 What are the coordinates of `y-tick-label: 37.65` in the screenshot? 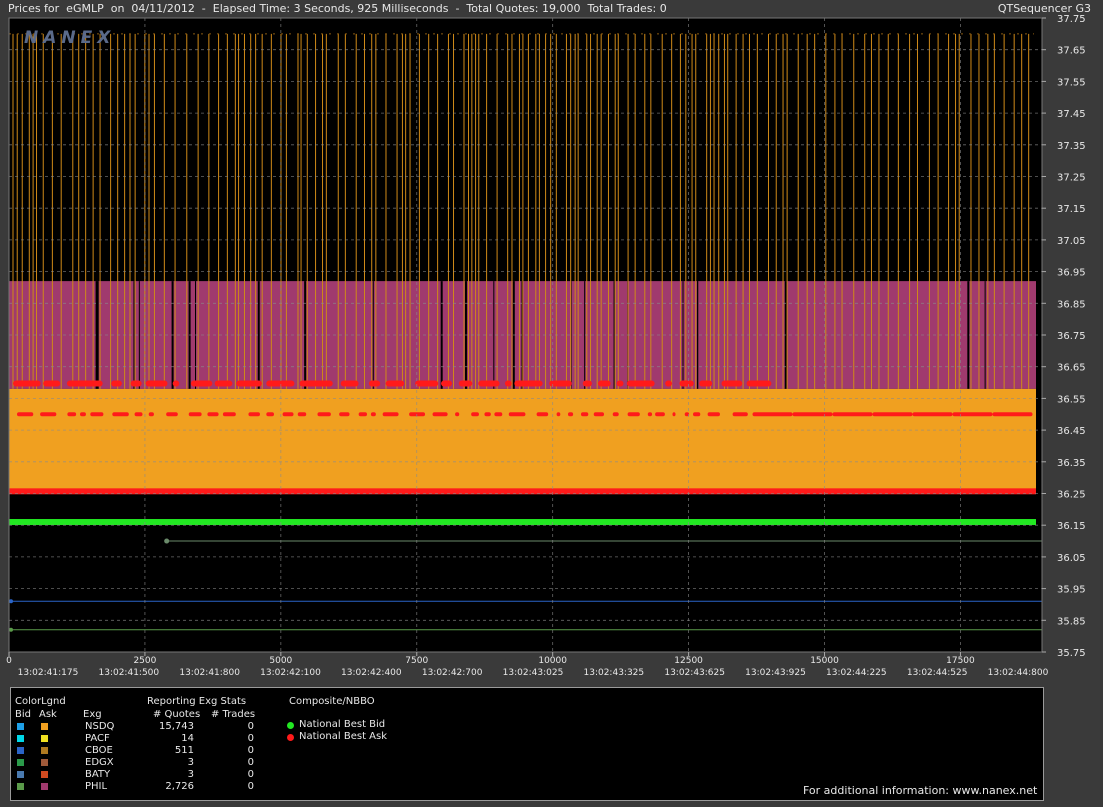 It's located at (1071, 51).